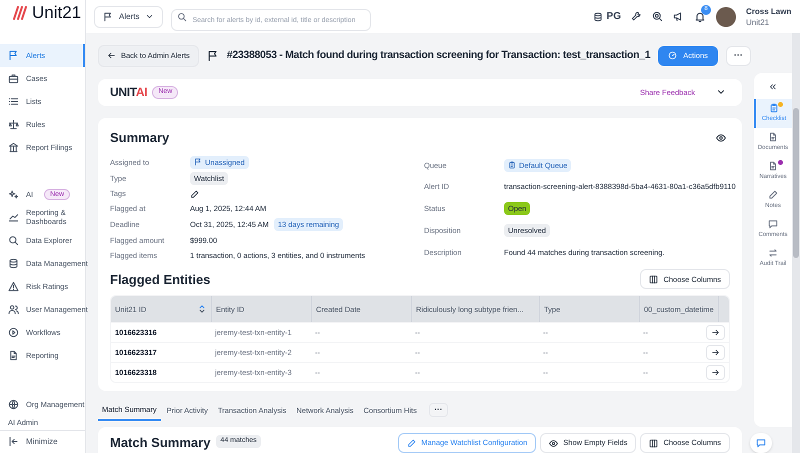 The width and height of the screenshot is (800, 453). Describe the element at coordinates (773, 253) in the screenshot. I see `swap-arrows-icon` at that location.